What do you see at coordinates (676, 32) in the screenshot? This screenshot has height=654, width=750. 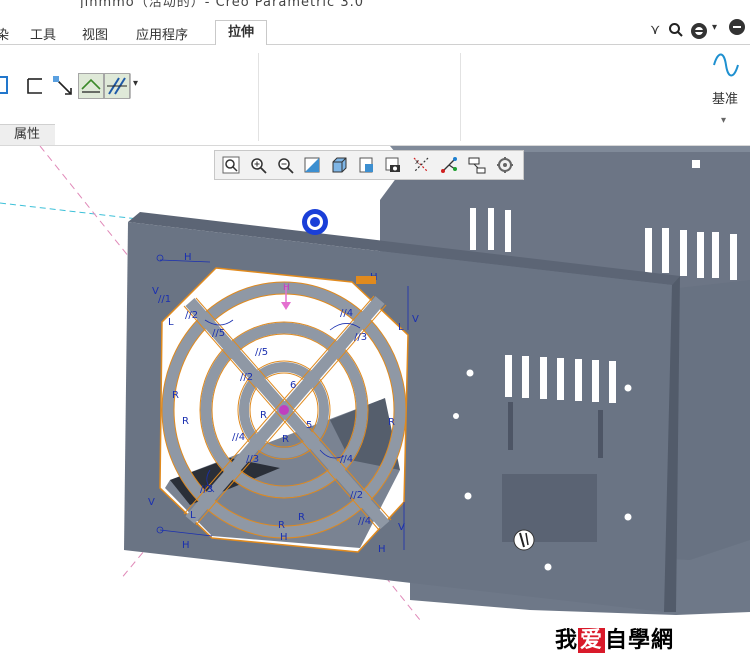 I see `search-icon` at bounding box center [676, 32].